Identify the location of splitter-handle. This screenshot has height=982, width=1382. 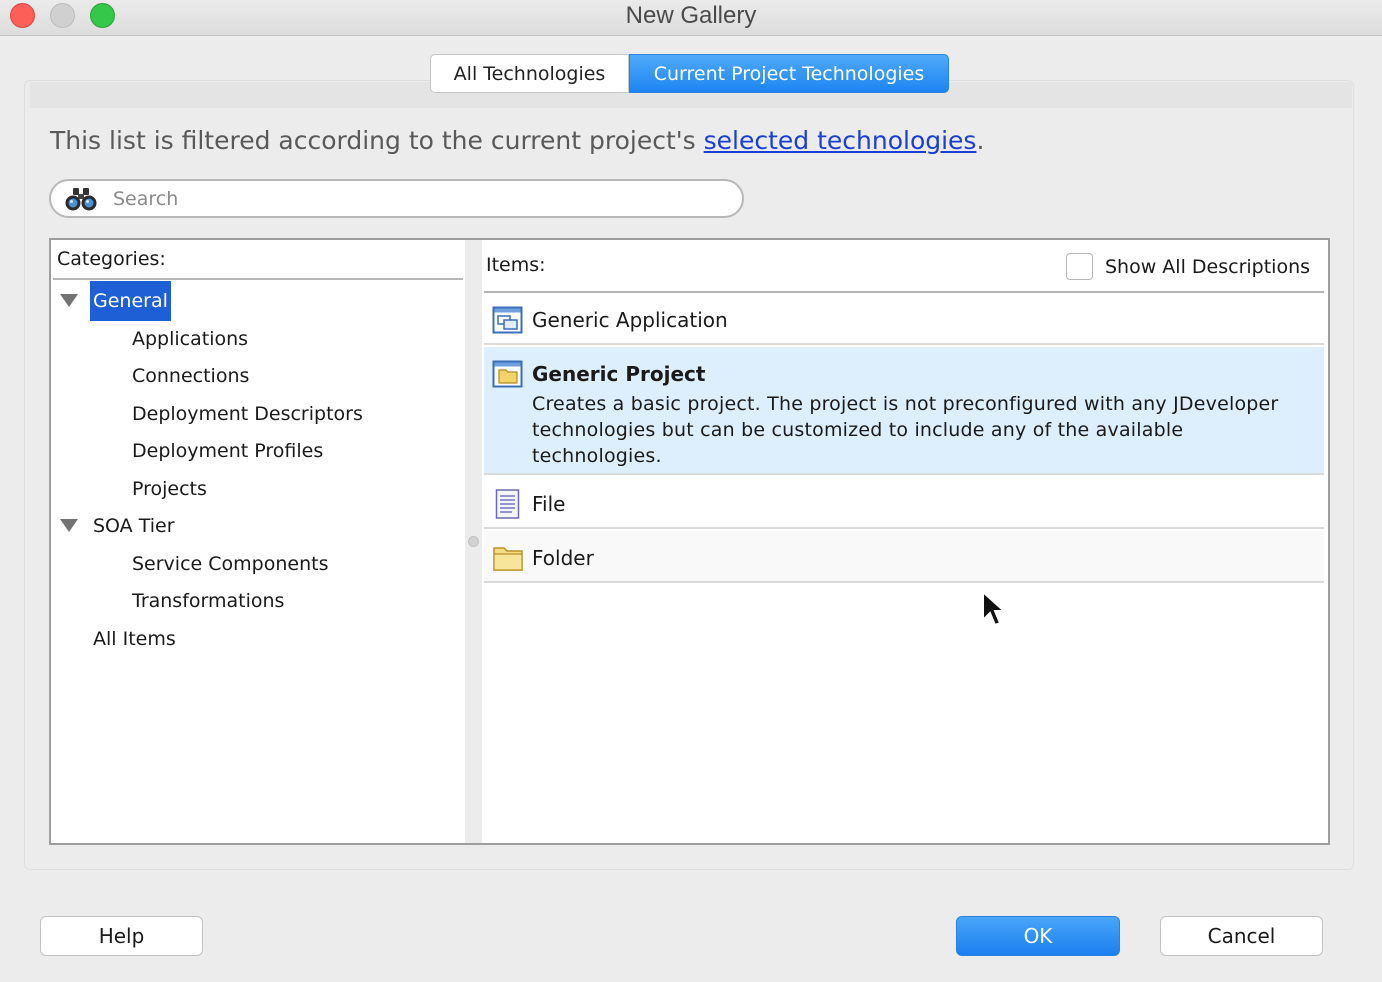
(473, 541).